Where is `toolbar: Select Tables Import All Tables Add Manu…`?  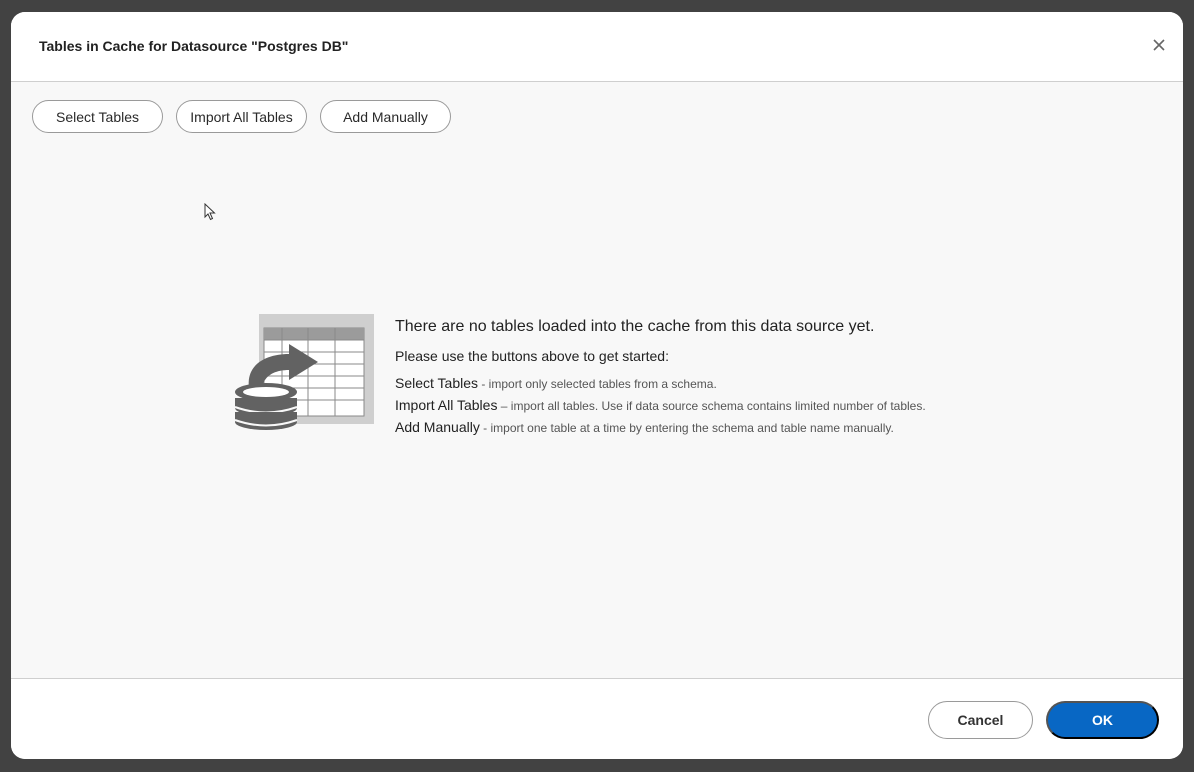 toolbar: Select Tables Import All Tables Add Manu… is located at coordinates (248, 116).